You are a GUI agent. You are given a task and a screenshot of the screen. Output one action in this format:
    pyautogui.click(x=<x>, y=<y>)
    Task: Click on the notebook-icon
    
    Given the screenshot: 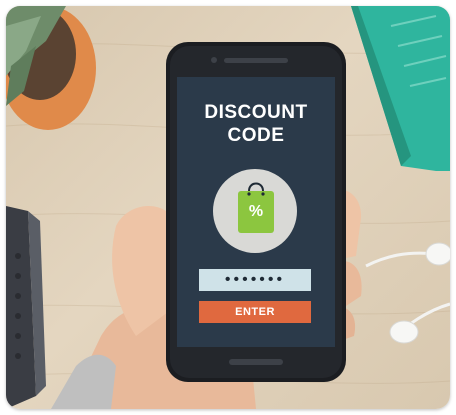 What is the action you would take?
    pyautogui.click(x=400, y=88)
    